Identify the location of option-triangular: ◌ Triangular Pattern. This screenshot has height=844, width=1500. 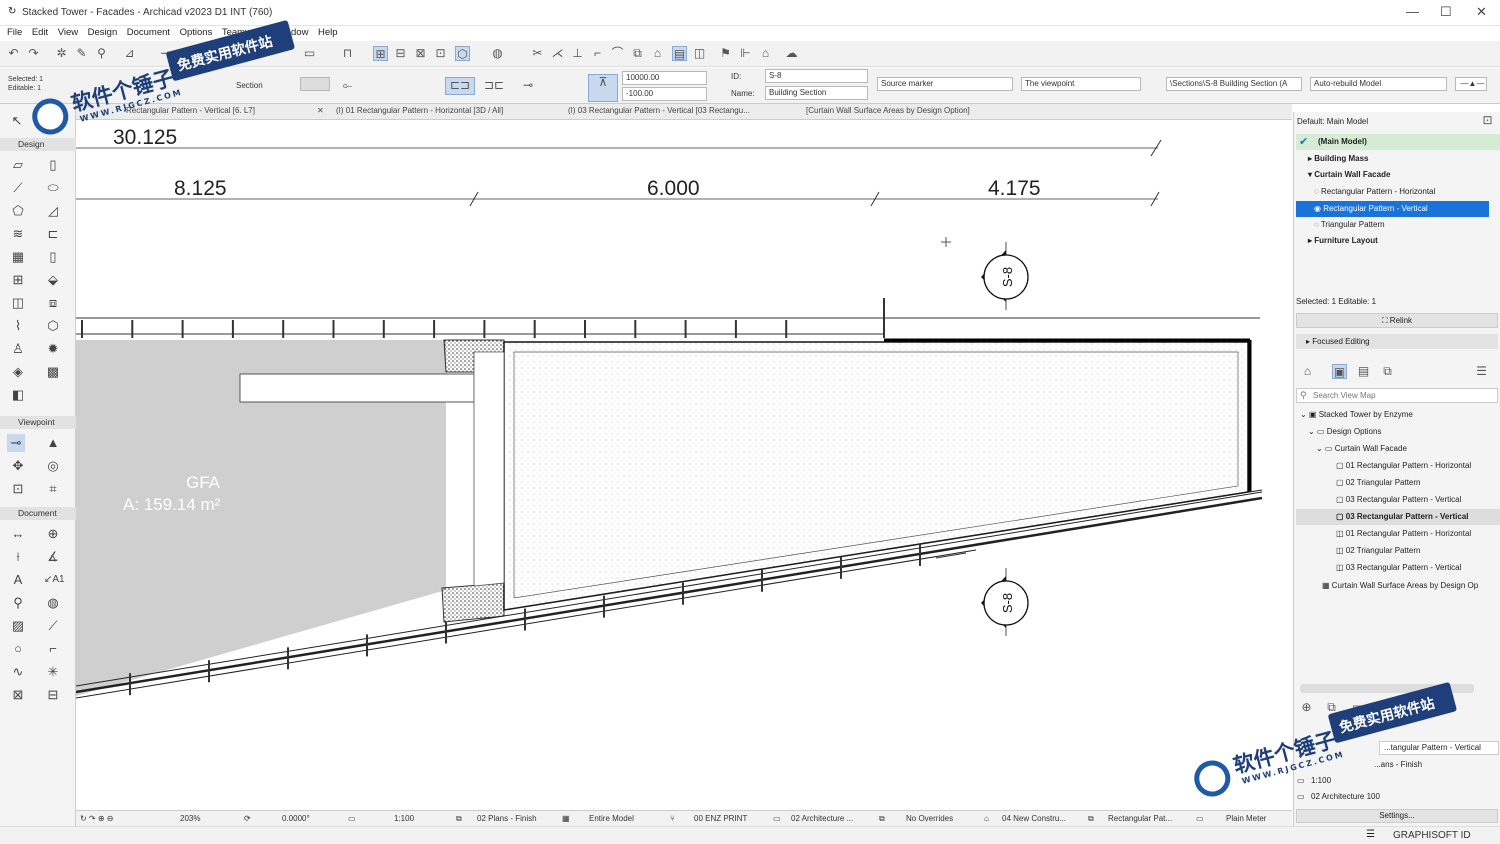
(1392, 225).